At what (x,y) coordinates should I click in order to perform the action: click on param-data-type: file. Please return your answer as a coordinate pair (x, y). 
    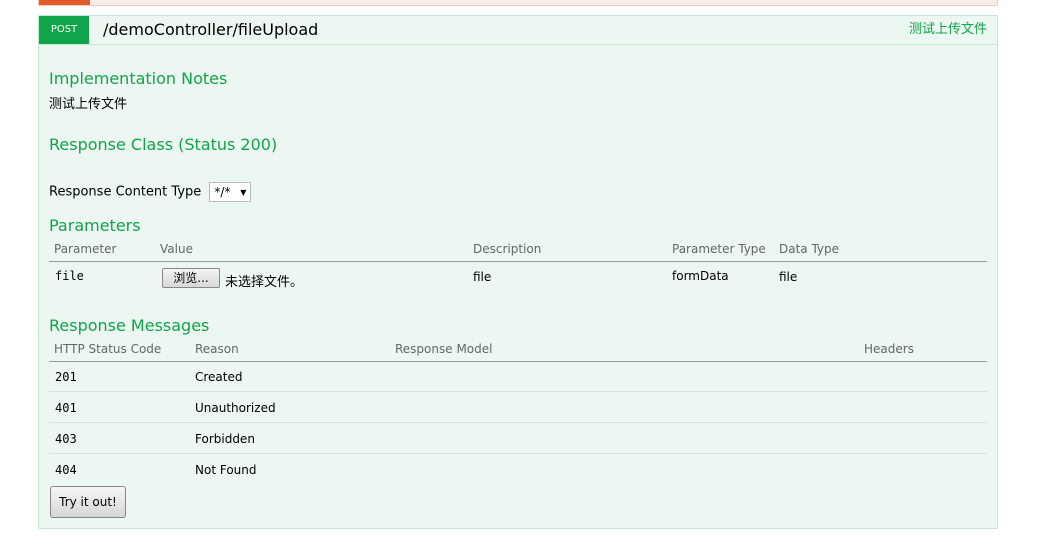
    Looking at the image, I should click on (788, 277).